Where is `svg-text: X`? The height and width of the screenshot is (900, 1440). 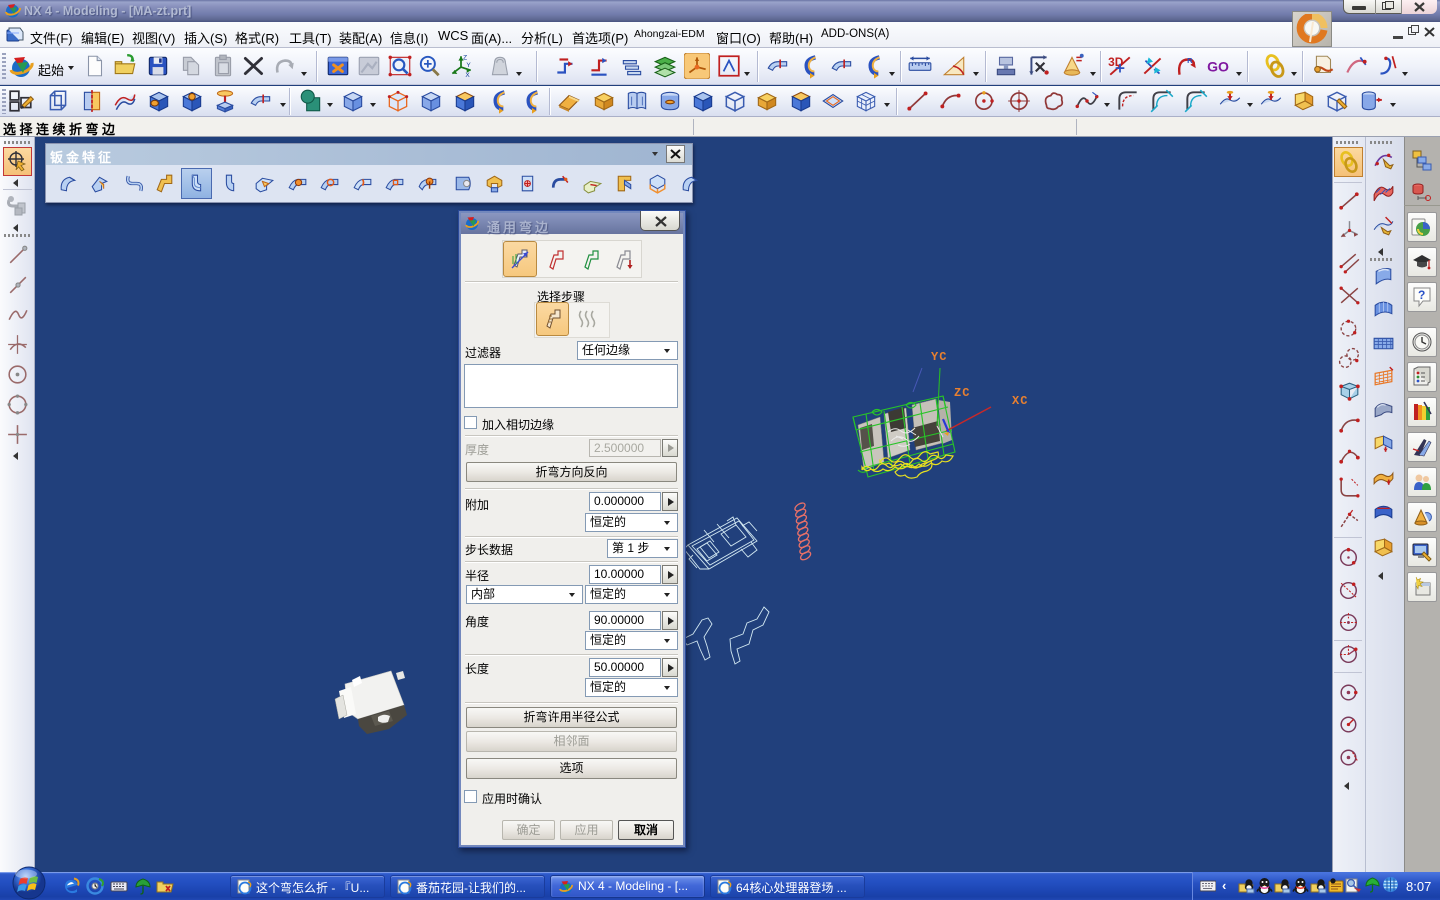
svg-text: X is located at coordinates (467, 75).